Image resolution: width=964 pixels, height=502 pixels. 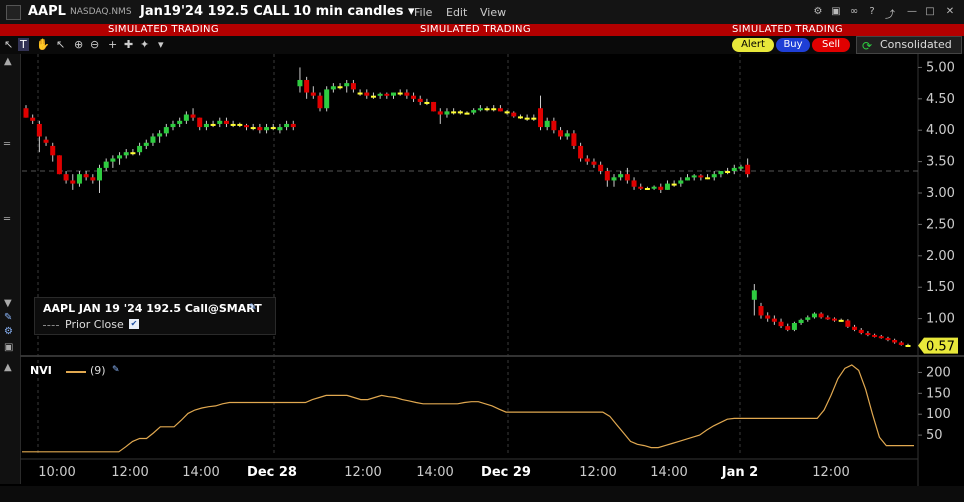 I want to click on price-axis-label: 4.00, so click(x=940, y=130).